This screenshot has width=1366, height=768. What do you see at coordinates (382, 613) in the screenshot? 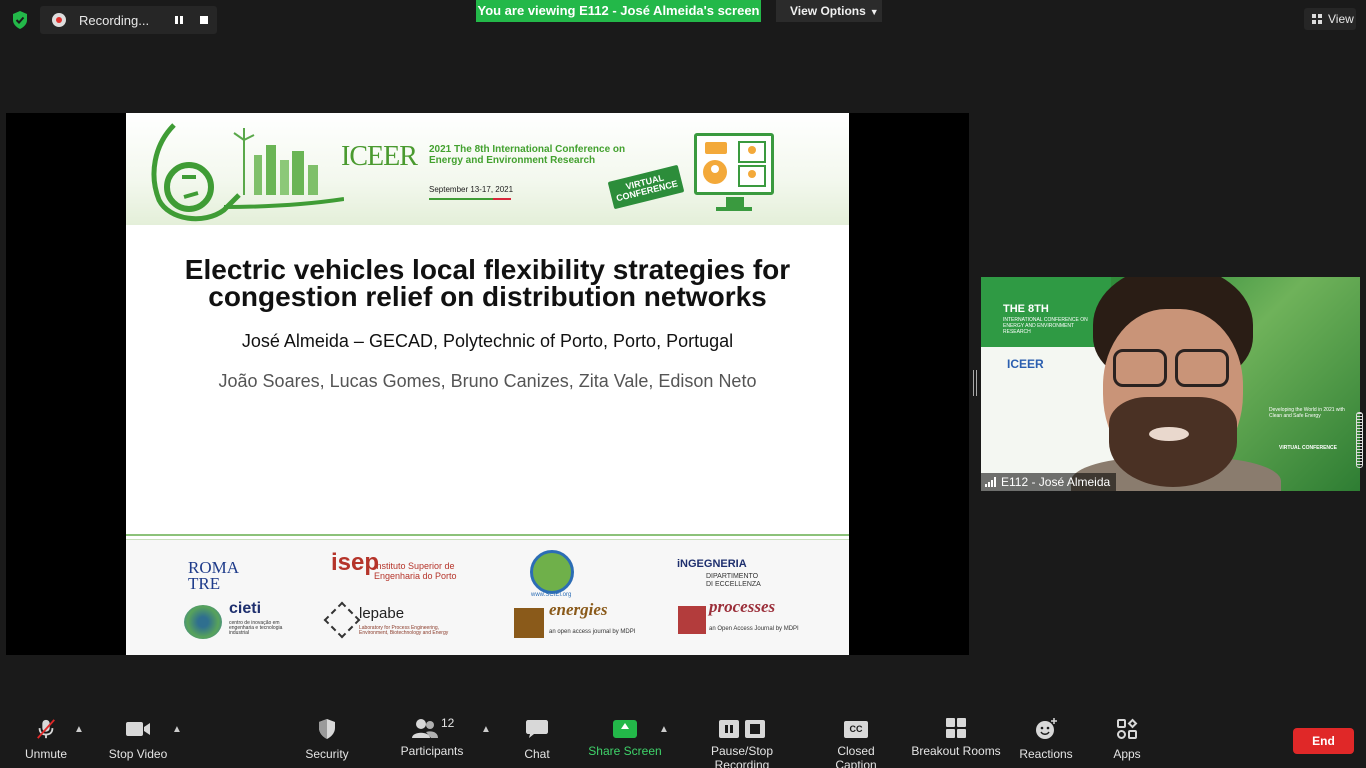
I see `lepabe-logo: lepabe` at bounding box center [382, 613].